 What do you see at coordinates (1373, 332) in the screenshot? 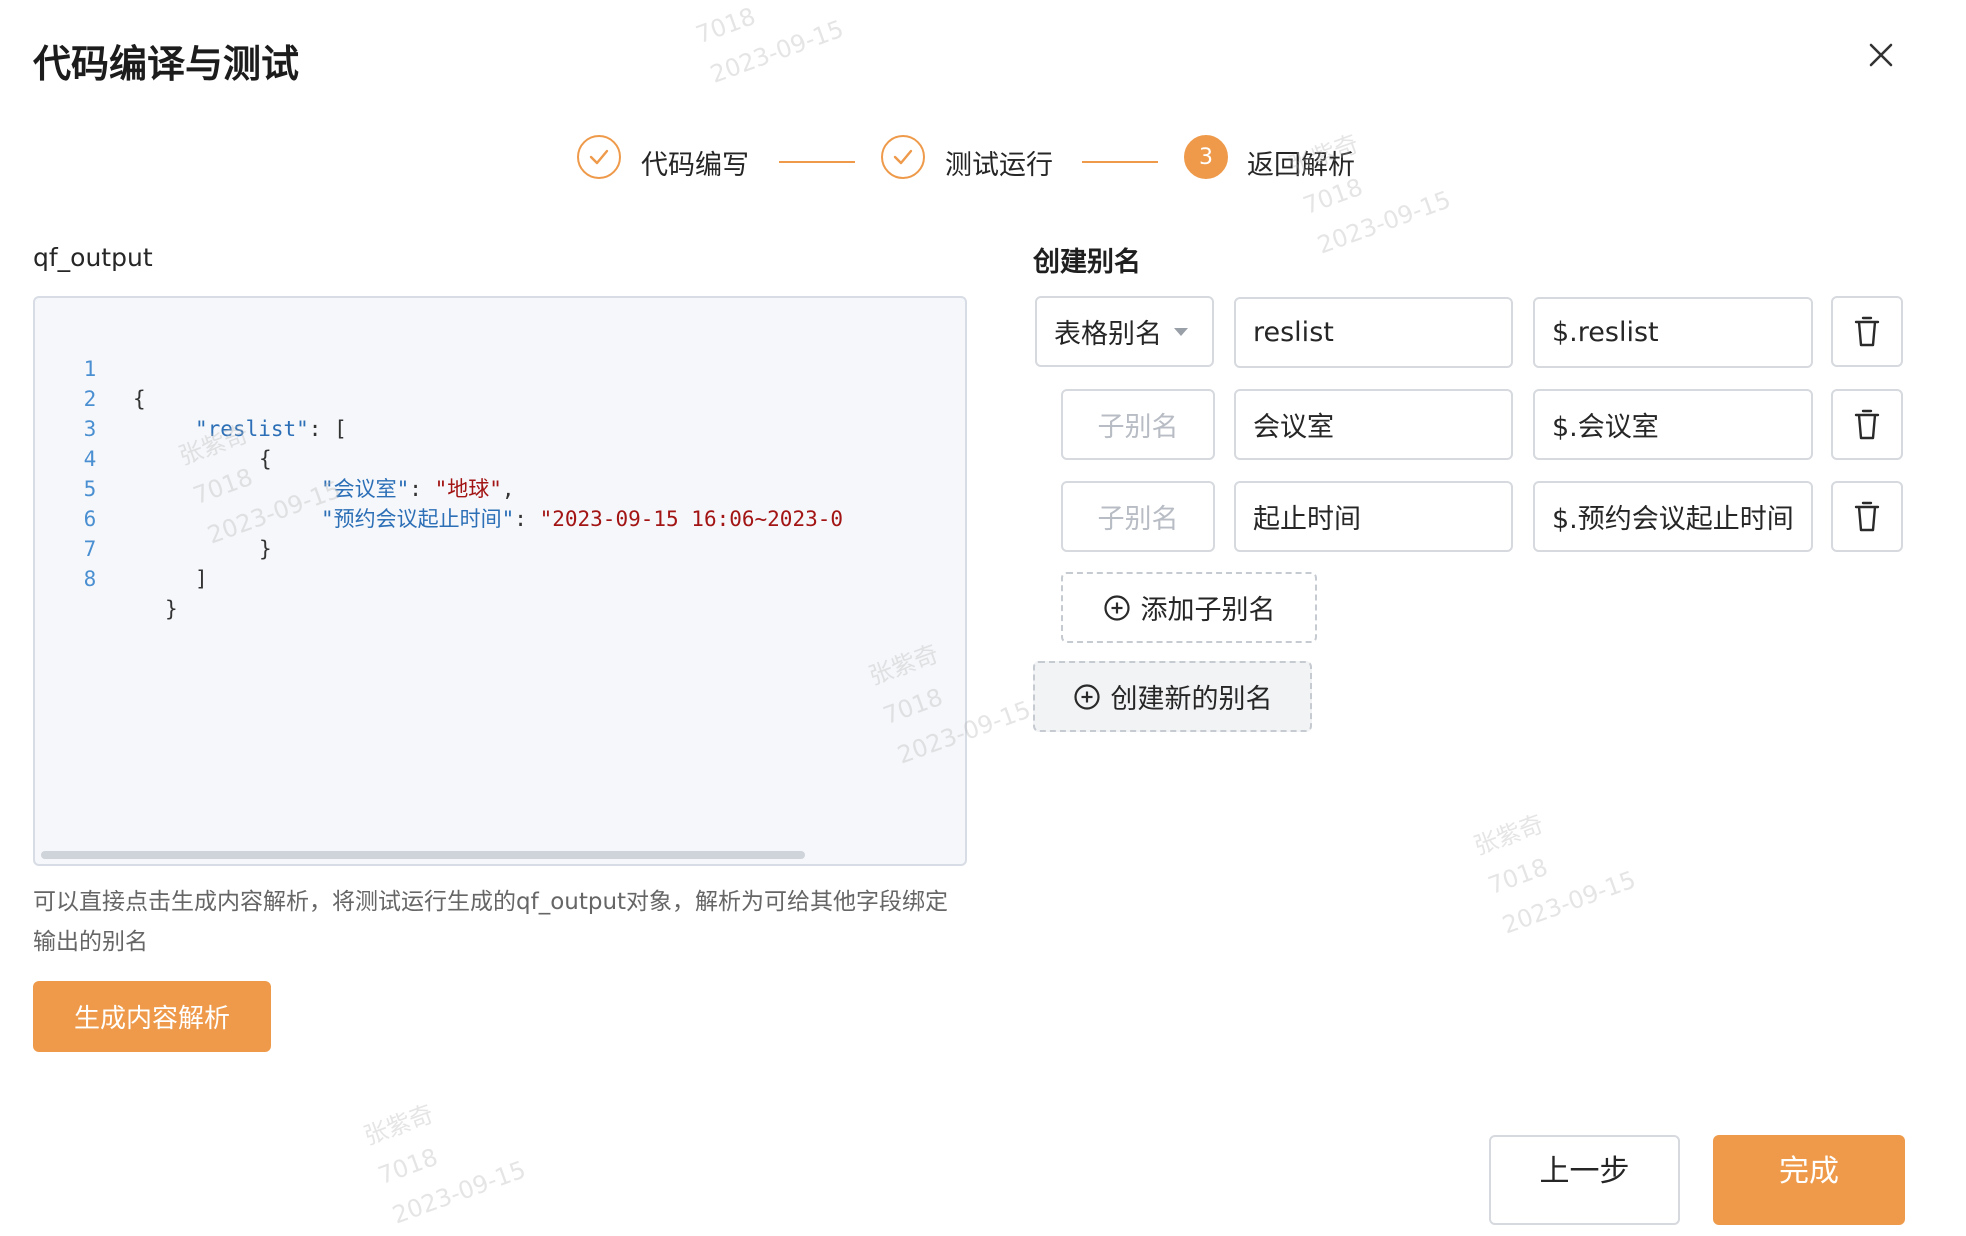
I see `alias-name-input: reslist` at bounding box center [1373, 332].